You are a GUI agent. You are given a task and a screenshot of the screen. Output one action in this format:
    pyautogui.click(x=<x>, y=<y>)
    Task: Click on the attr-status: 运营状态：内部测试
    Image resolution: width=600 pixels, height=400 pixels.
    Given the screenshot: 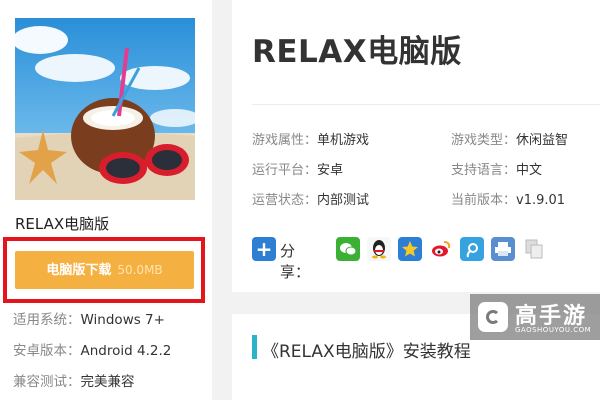 What is the action you would take?
    pyautogui.click(x=310, y=198)
    